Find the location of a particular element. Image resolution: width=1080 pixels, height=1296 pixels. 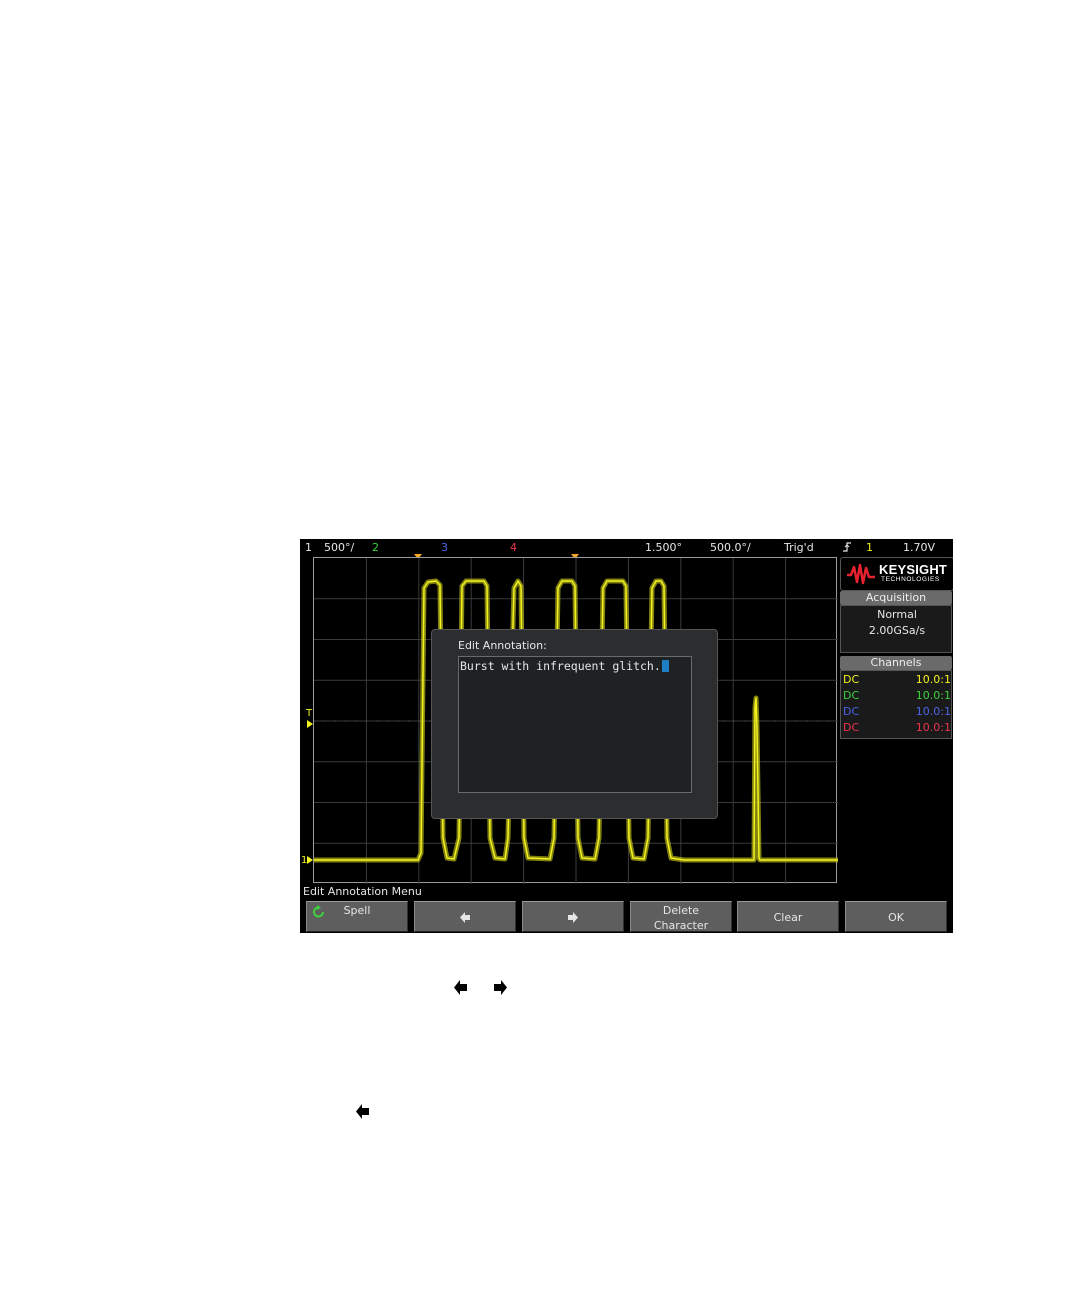

channels-header: Channels is located at coordinates (896, 663).